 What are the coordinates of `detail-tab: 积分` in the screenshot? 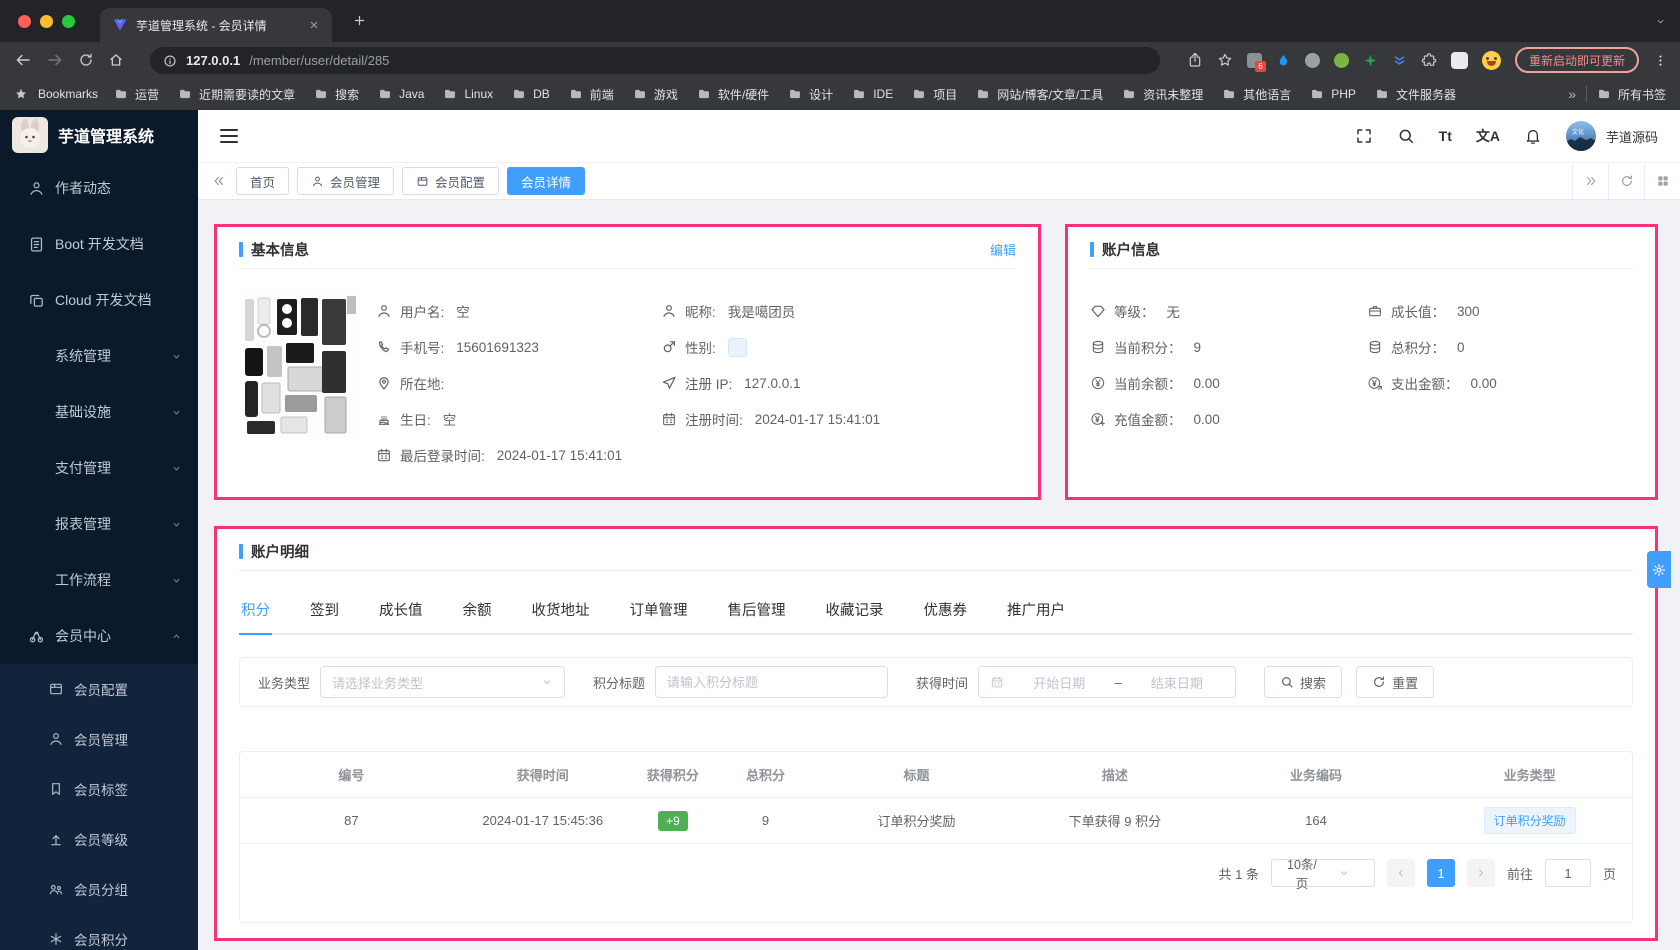 It's located at (255, 612).